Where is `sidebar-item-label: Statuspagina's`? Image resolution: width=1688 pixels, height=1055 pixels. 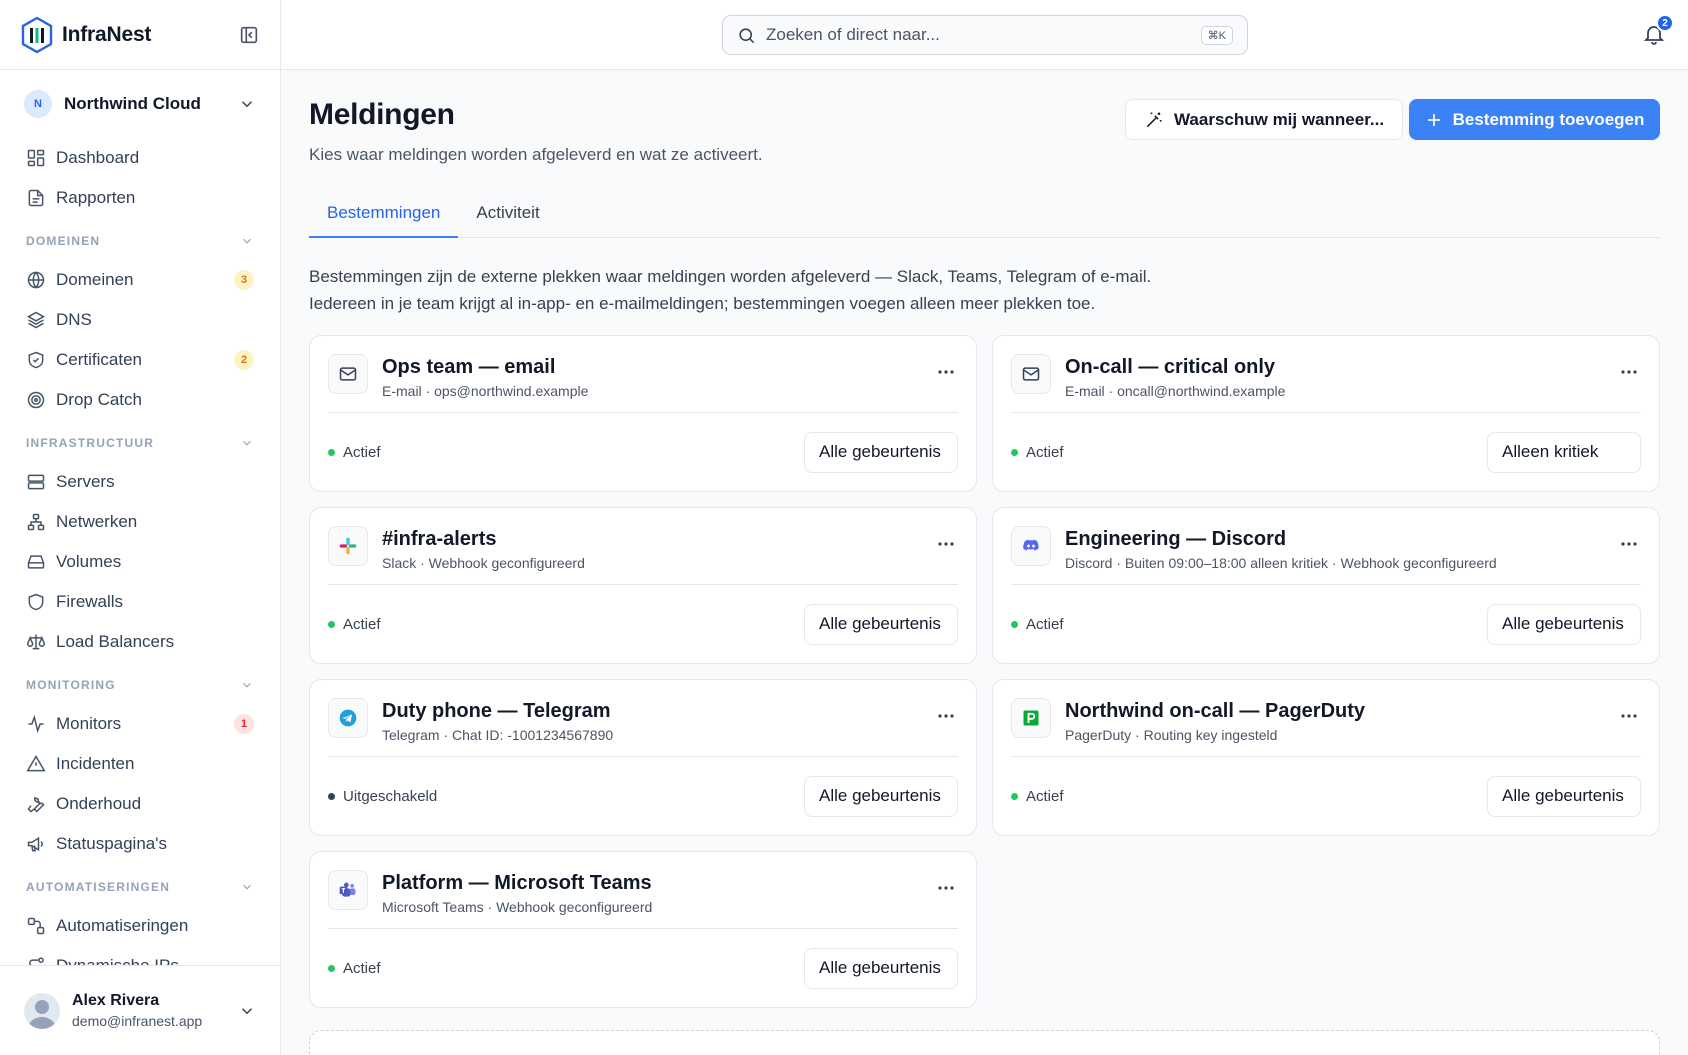 sidebar-item-label: Statuspagina's is located at coordinates (111, 843).